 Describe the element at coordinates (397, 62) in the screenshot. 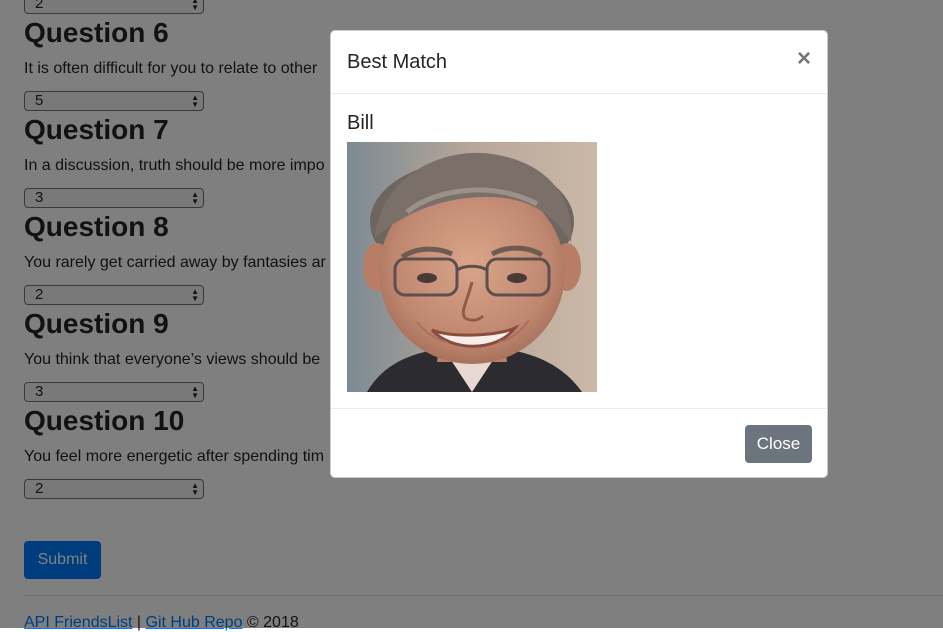

I see `modal-title: Best Match` at that location.